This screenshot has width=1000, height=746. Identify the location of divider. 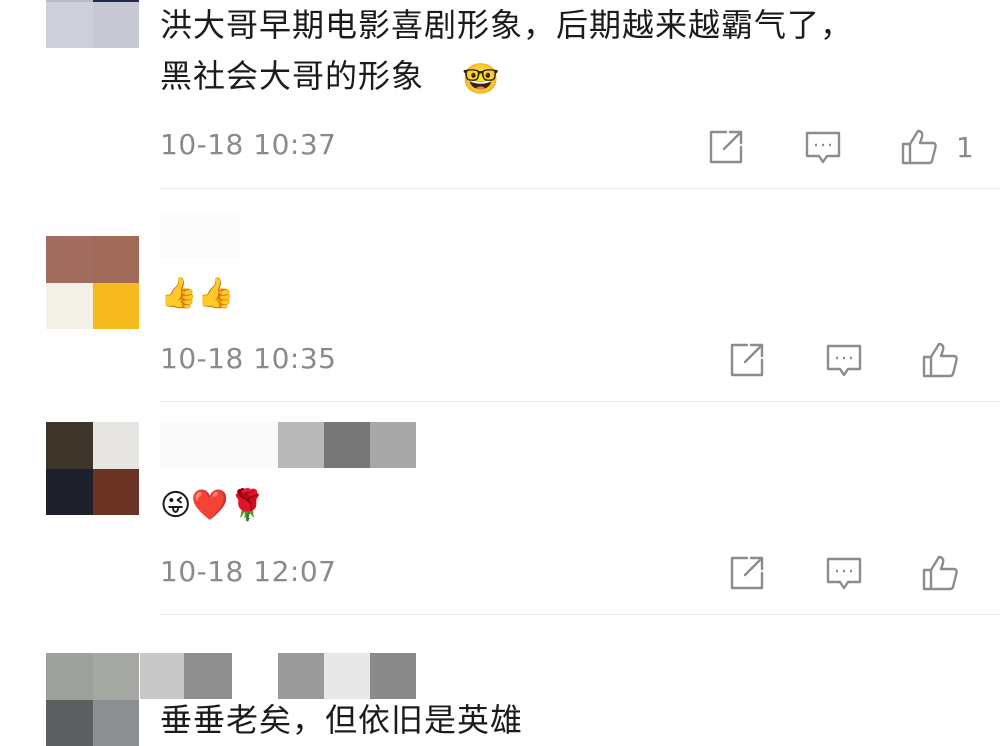
(580, 188).